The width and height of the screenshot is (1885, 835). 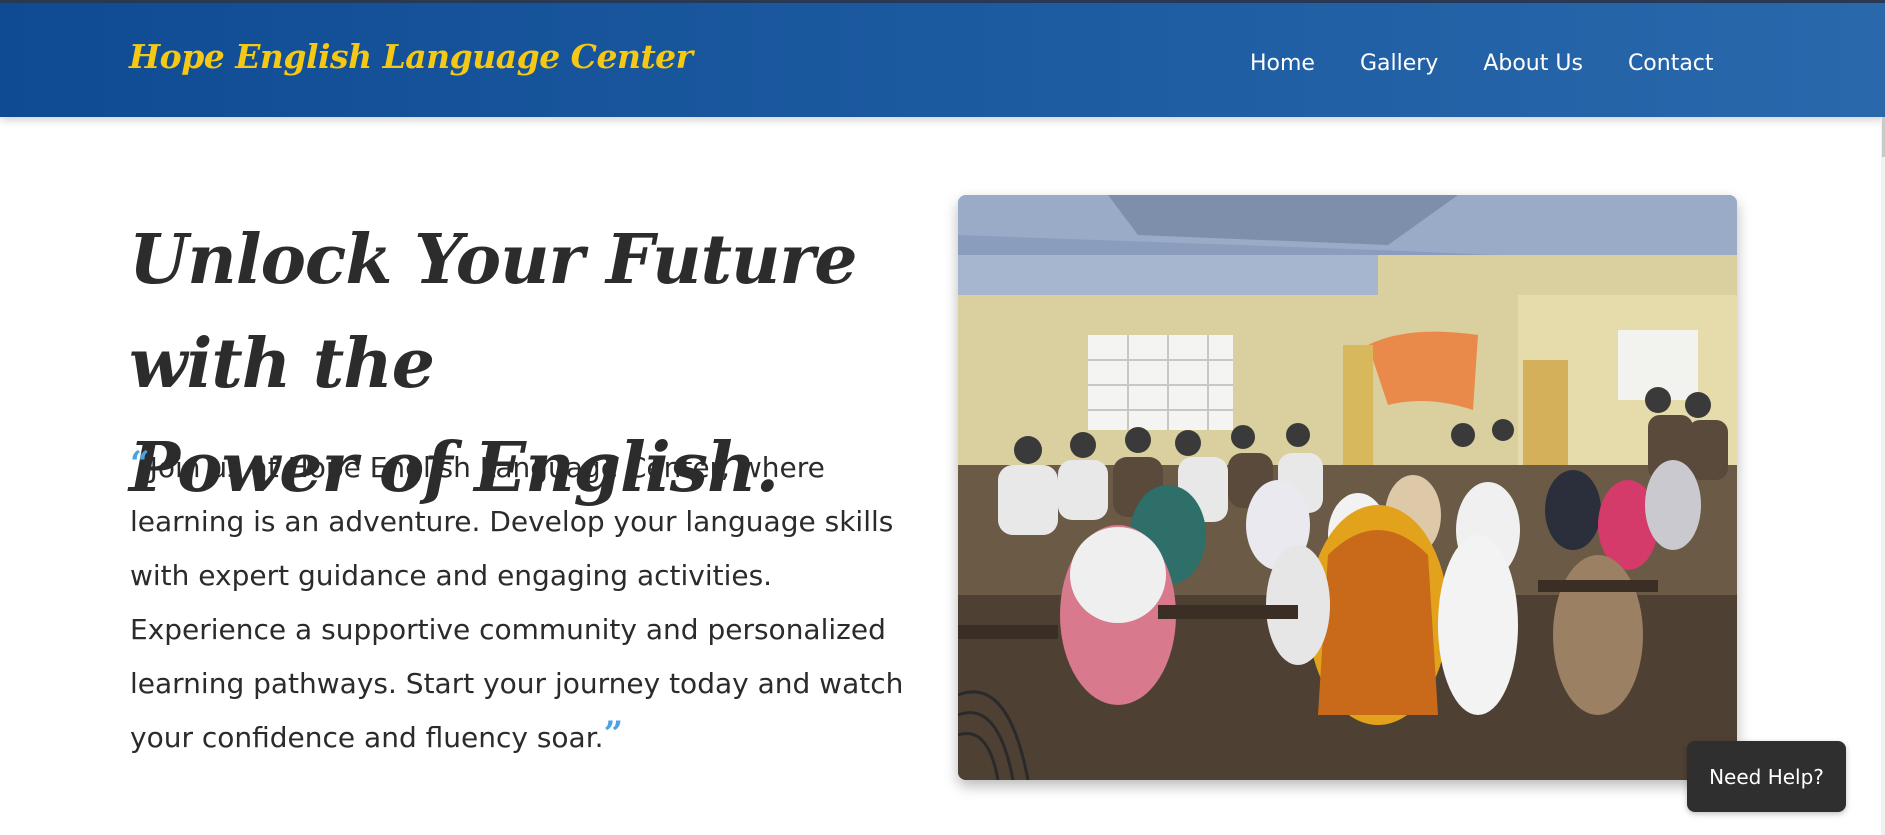 I want to click on need-help-button: Need Help?, so click(x=1766, y=776).